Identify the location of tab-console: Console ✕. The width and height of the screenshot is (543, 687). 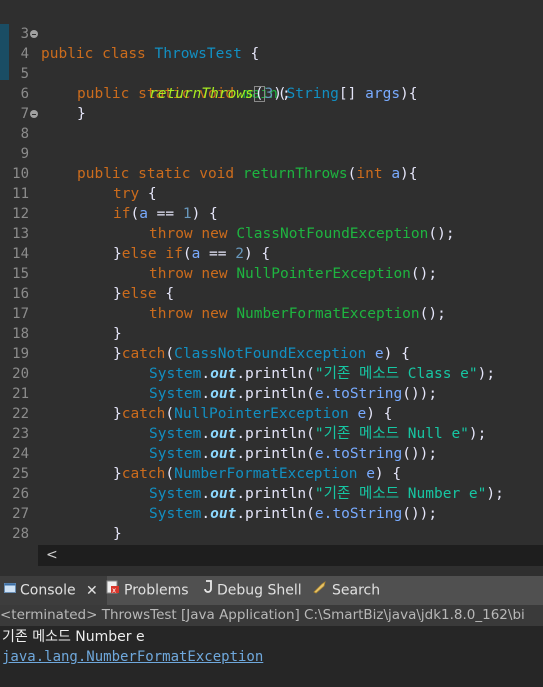
(53, 590).